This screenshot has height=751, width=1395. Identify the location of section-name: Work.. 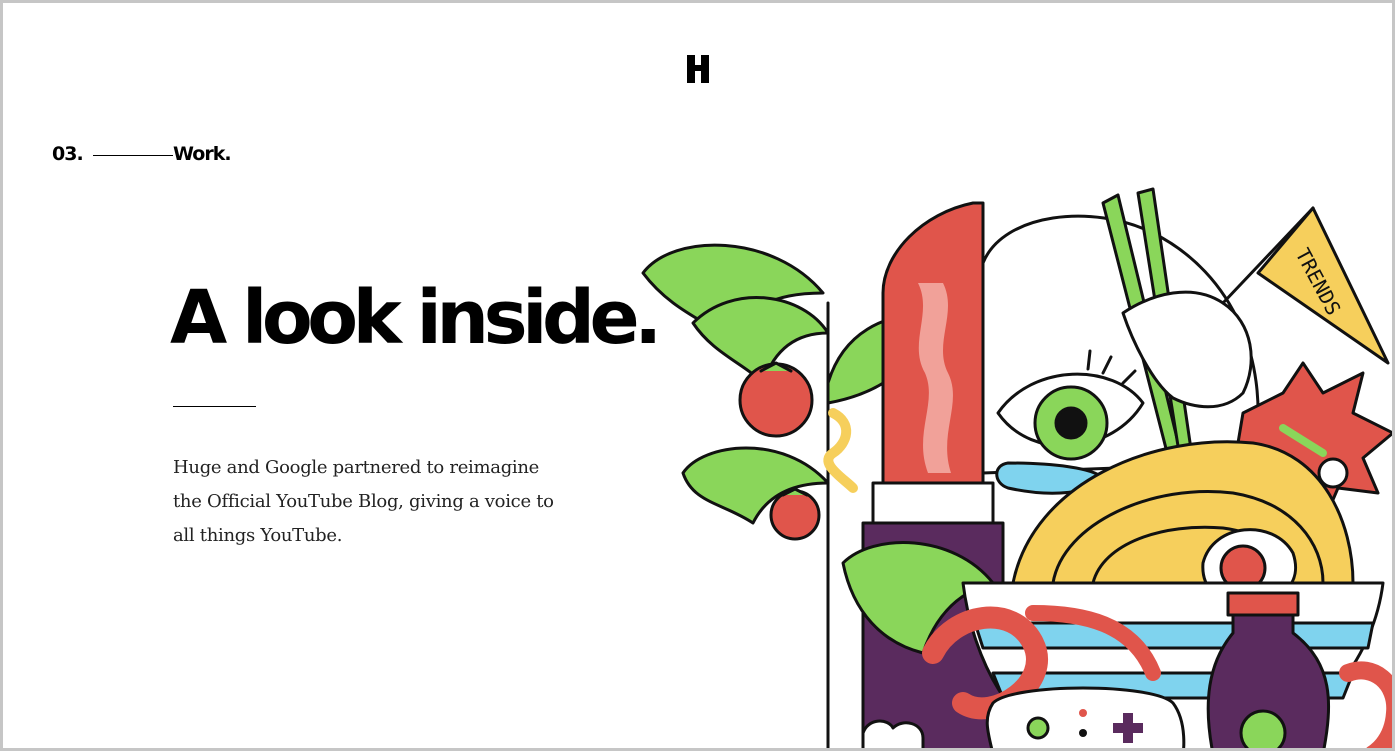
(202, 154).